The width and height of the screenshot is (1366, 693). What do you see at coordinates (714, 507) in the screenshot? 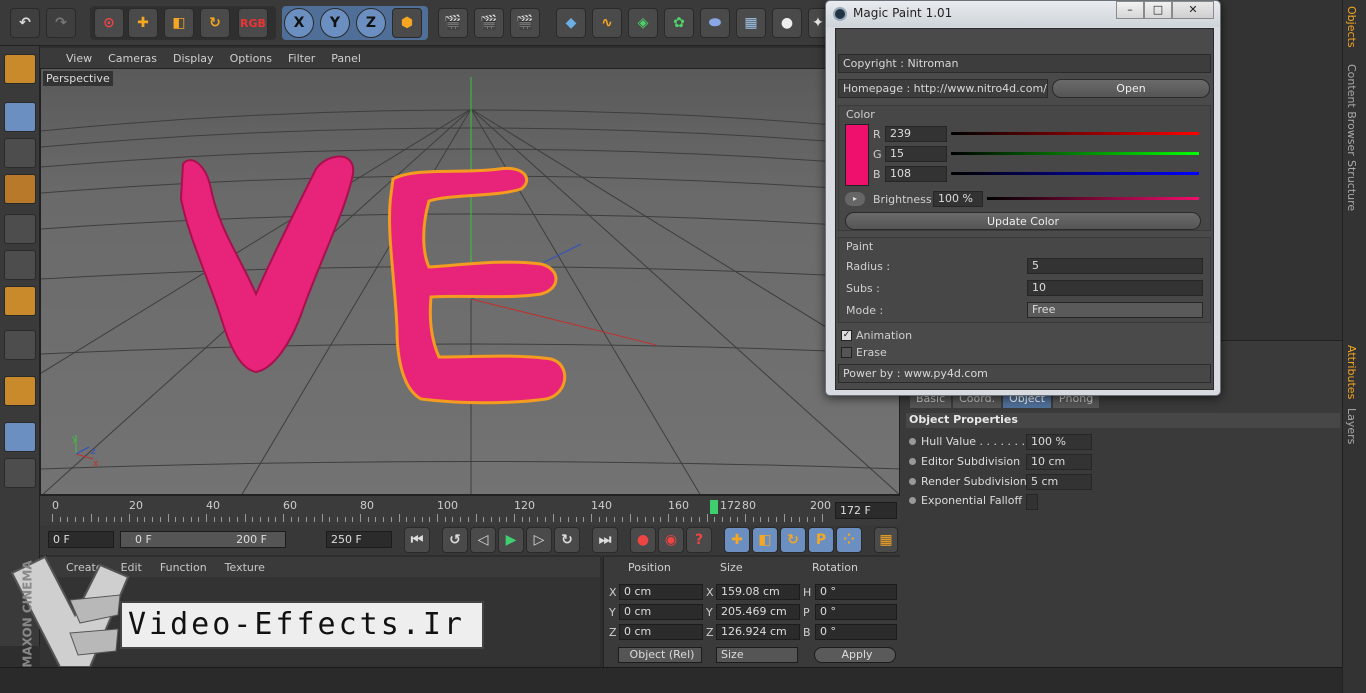
I see `timeline-playhead` at bounding box center [714, 507].